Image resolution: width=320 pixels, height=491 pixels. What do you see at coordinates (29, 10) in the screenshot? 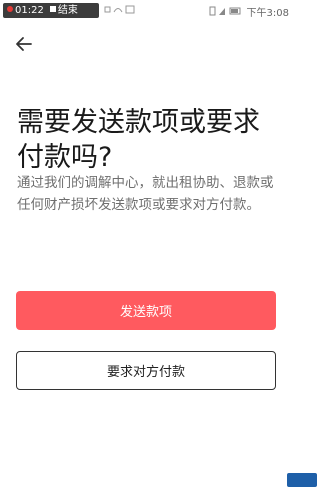
I see `recording-time: 01:22` at bounding box center [29, 10].